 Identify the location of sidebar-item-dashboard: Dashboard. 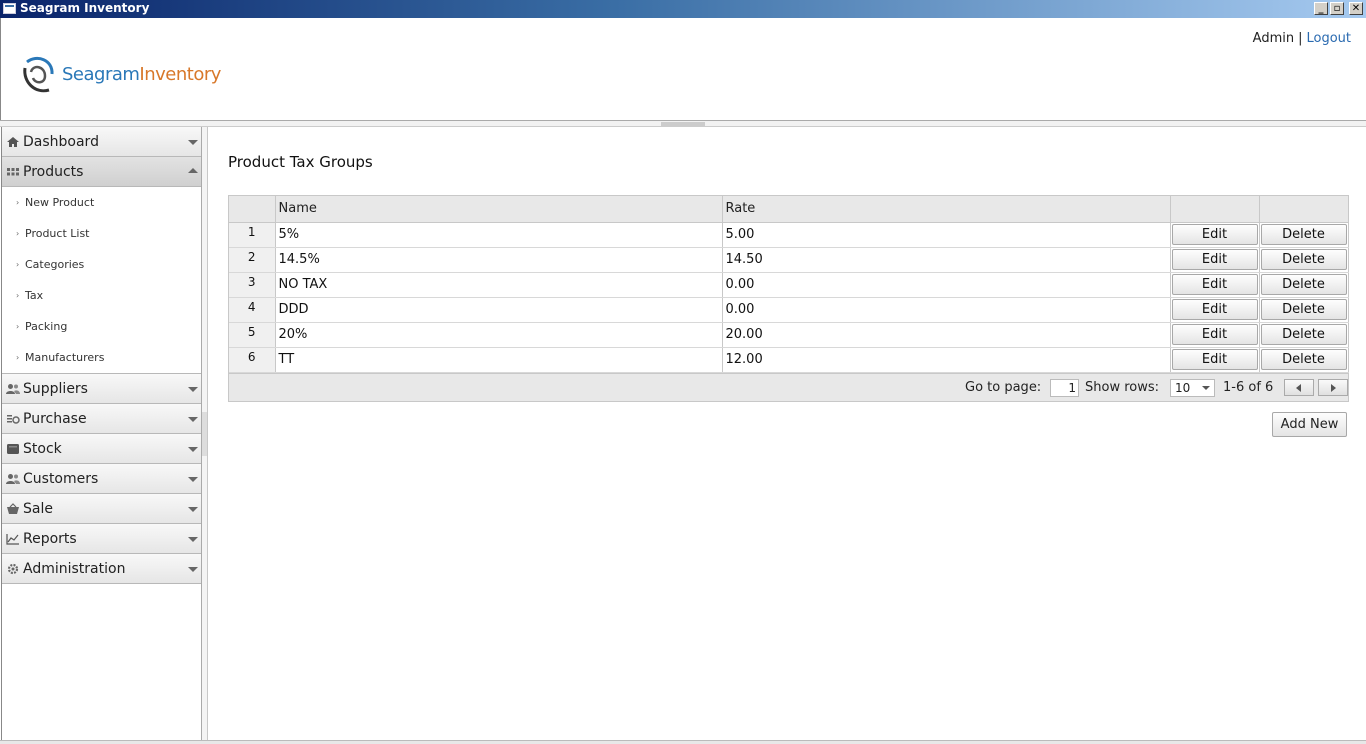
(101, 142).